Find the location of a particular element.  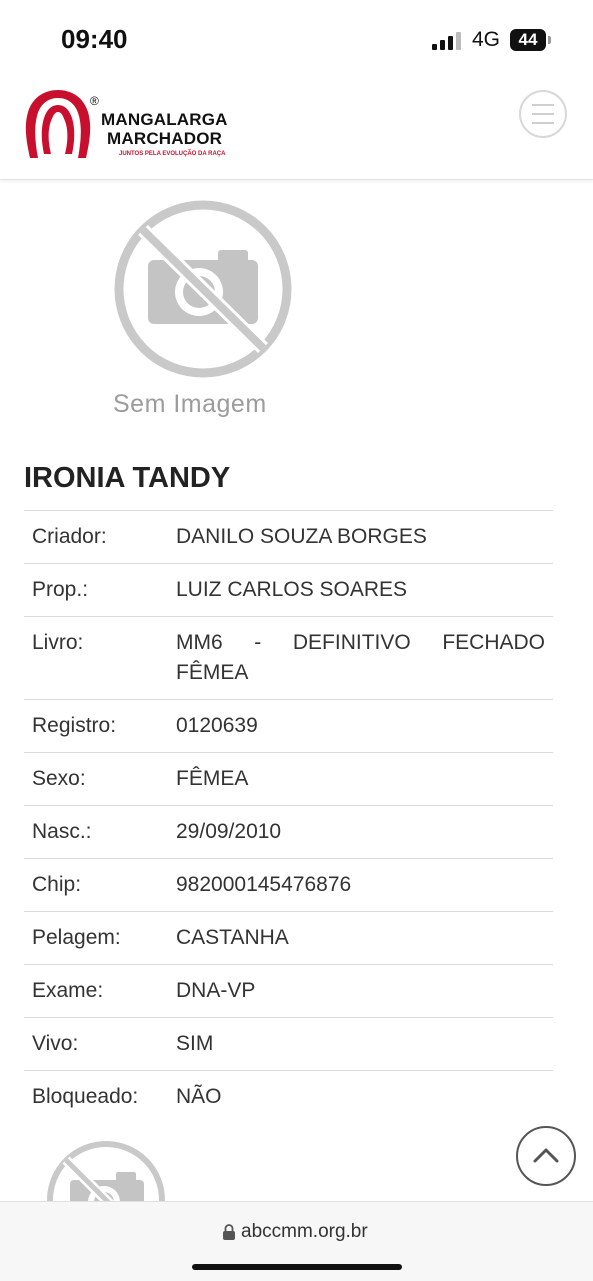

detail-label: Prop.: is located at coordinates (96, 590).